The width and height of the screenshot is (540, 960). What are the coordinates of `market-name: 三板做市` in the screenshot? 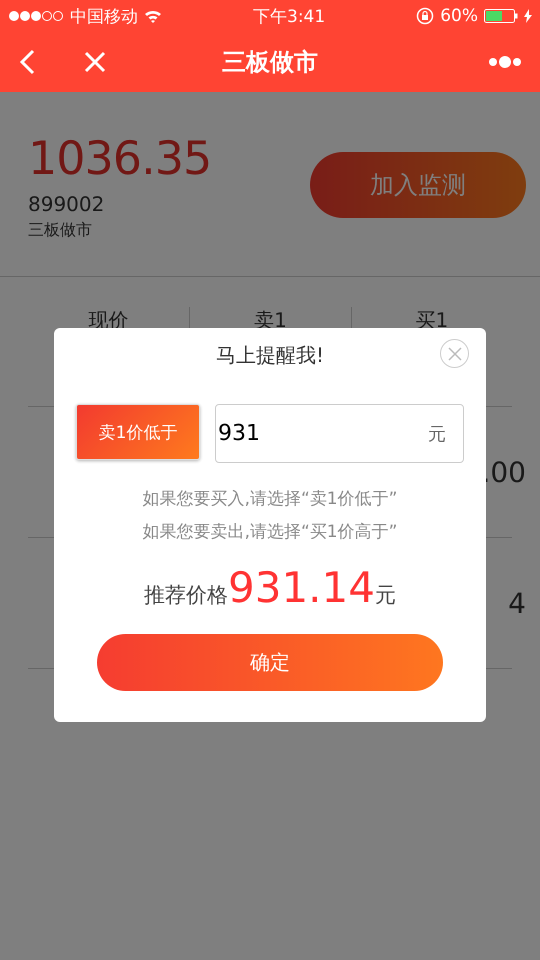 It's located at (60, 230).